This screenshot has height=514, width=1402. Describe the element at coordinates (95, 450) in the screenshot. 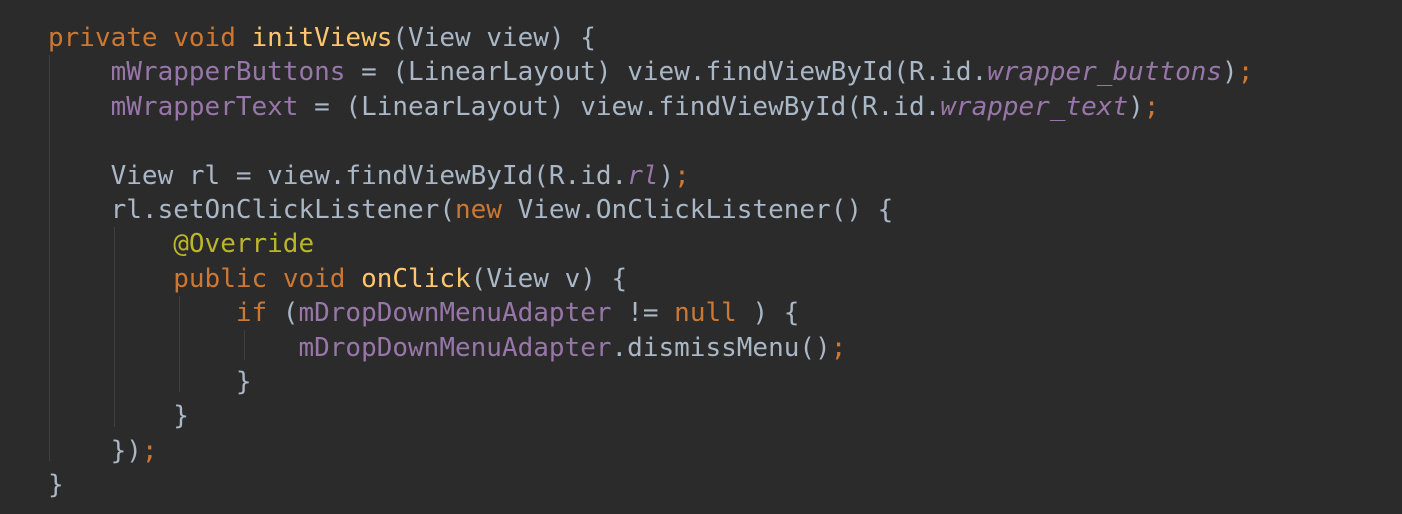

I see `code-token: })` at that location.